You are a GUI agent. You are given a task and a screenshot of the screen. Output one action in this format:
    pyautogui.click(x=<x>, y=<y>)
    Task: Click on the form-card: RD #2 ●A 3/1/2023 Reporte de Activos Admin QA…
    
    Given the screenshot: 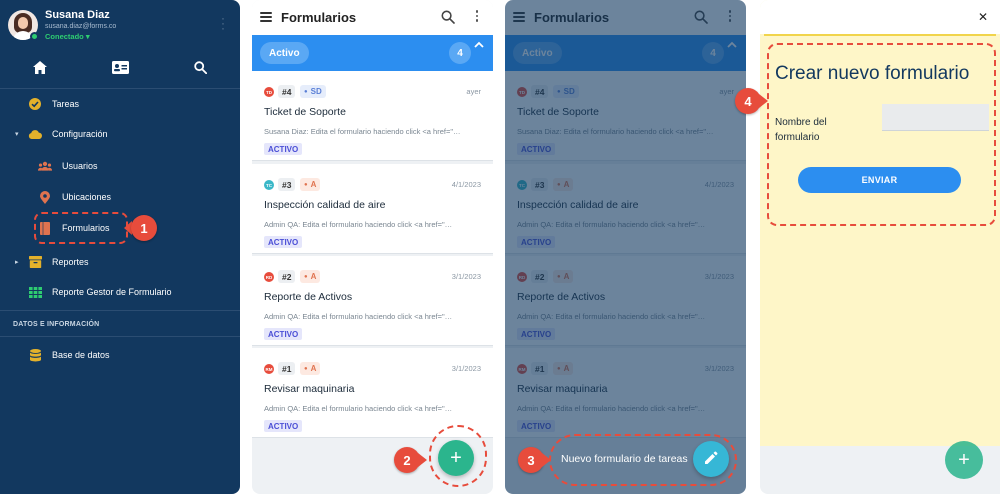 What is the action you would take?
    pyautogui.click(x=372, y=301)
    